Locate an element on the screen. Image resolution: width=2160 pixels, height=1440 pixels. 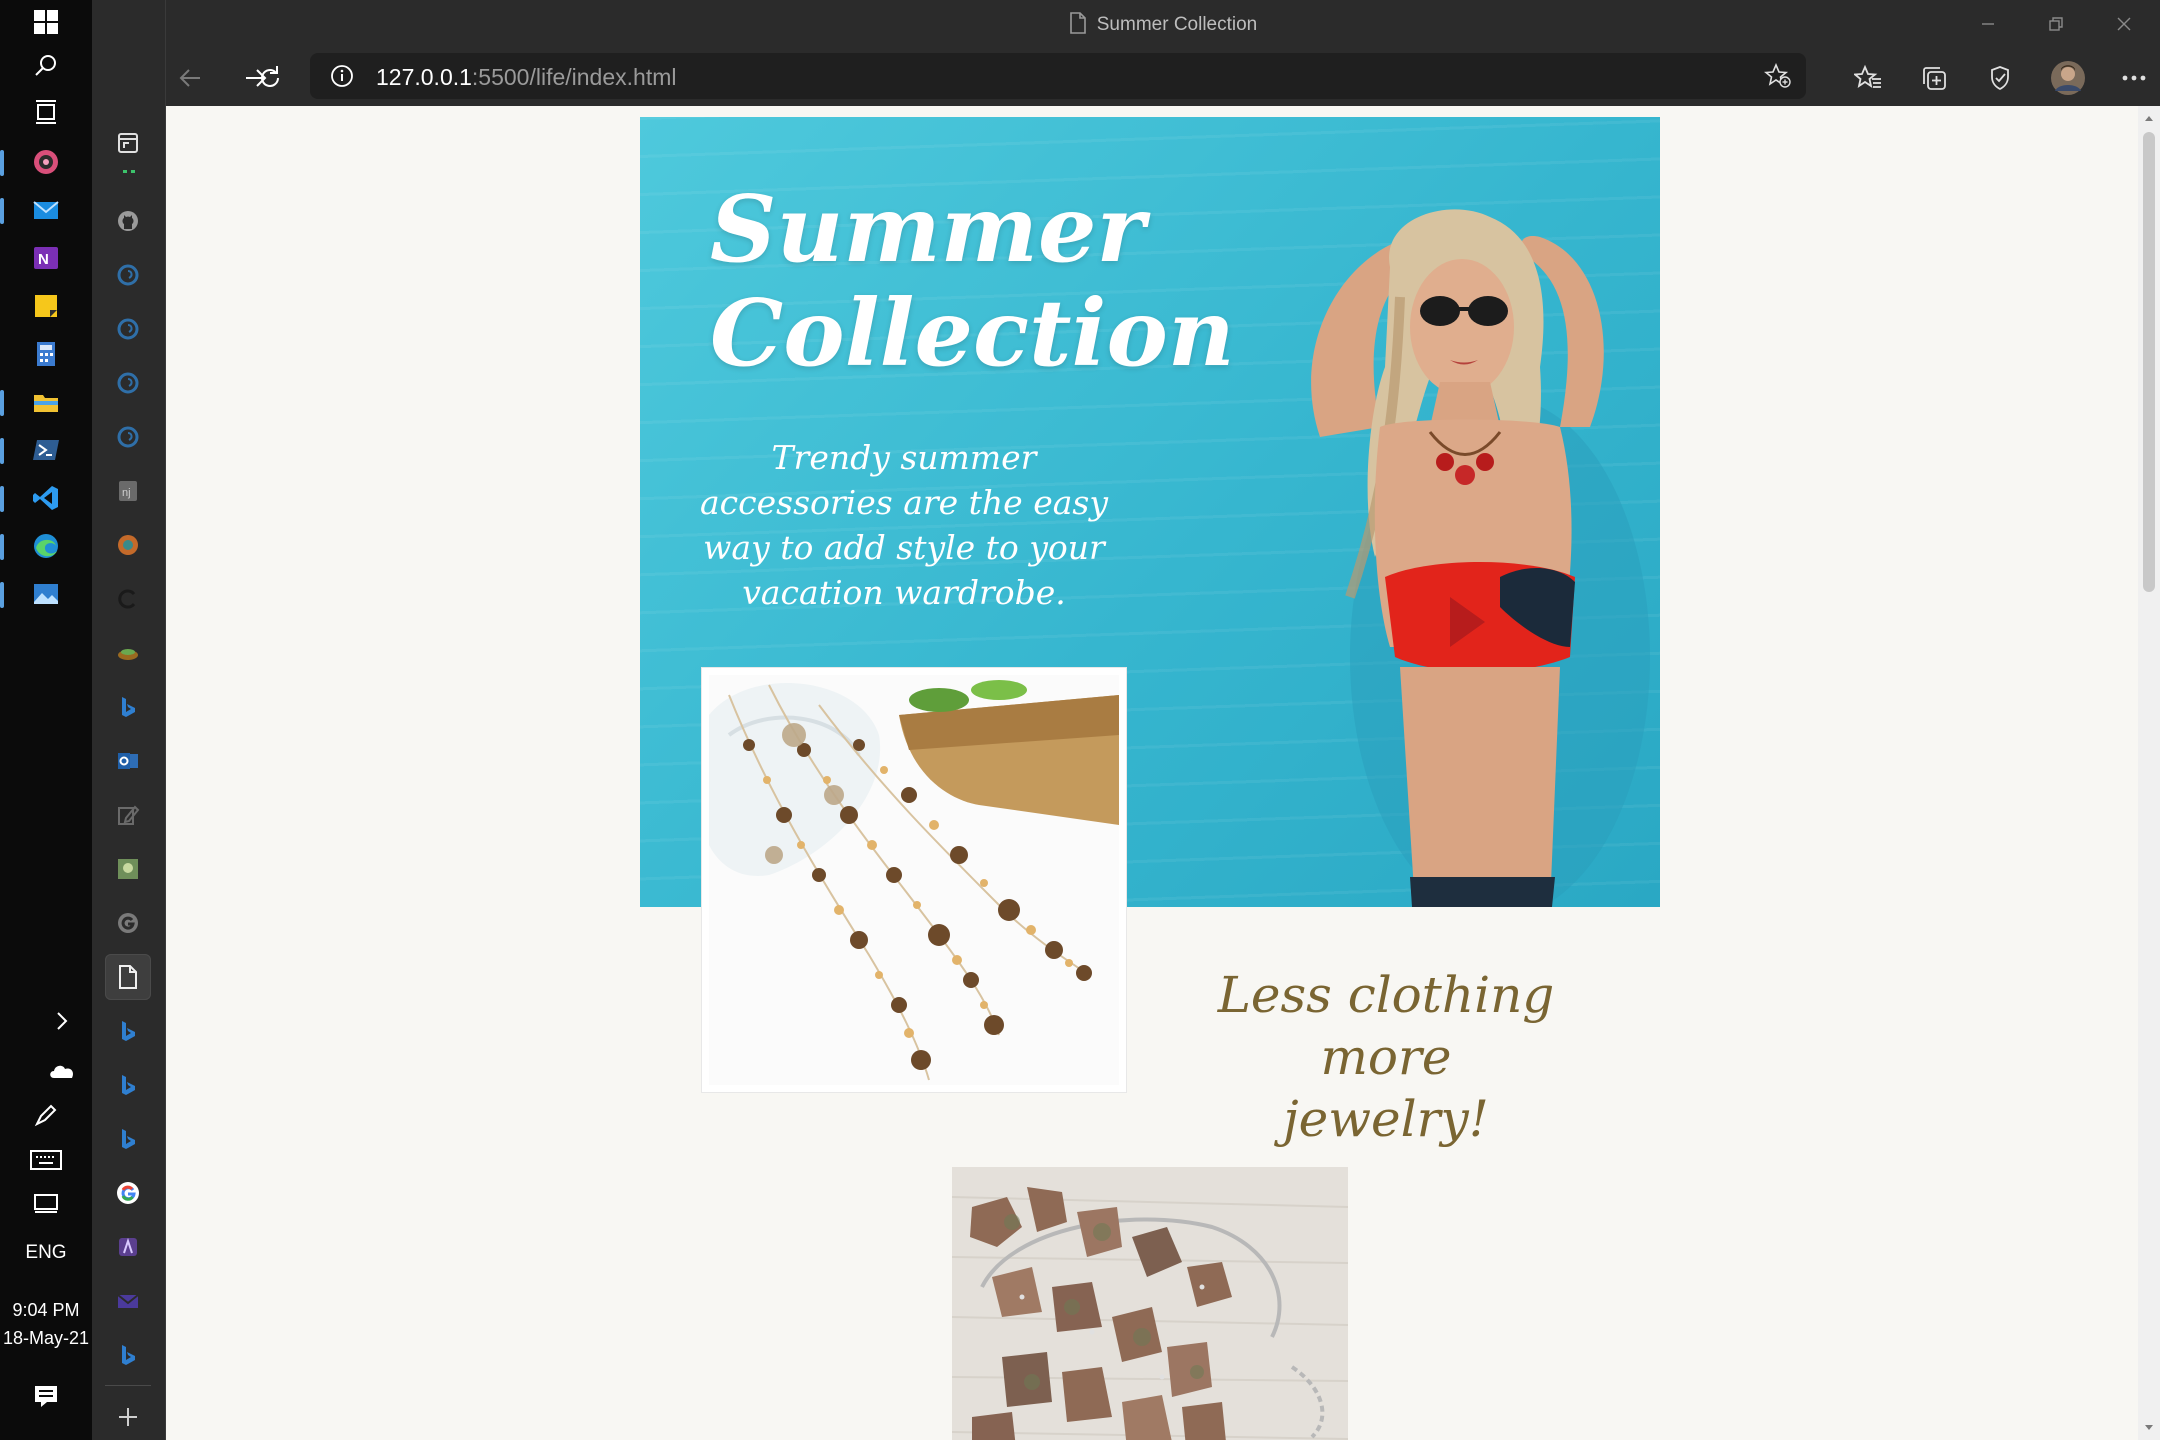
reload-button is located at coordinates (270, 78).